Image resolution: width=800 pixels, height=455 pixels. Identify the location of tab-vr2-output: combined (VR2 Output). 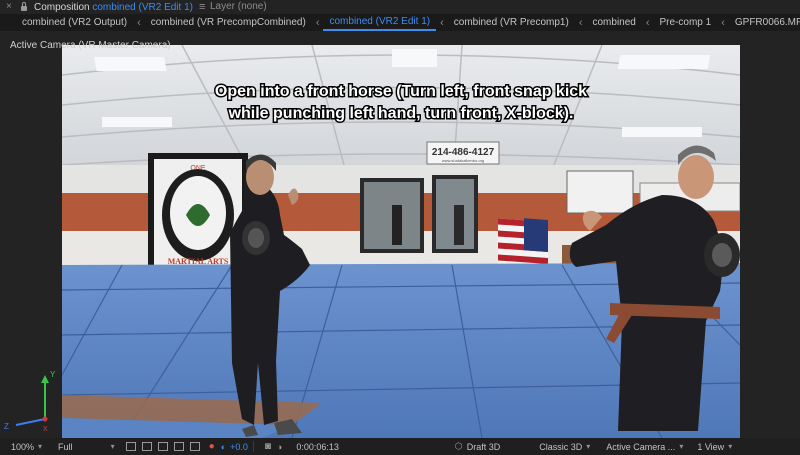
(74, 22).